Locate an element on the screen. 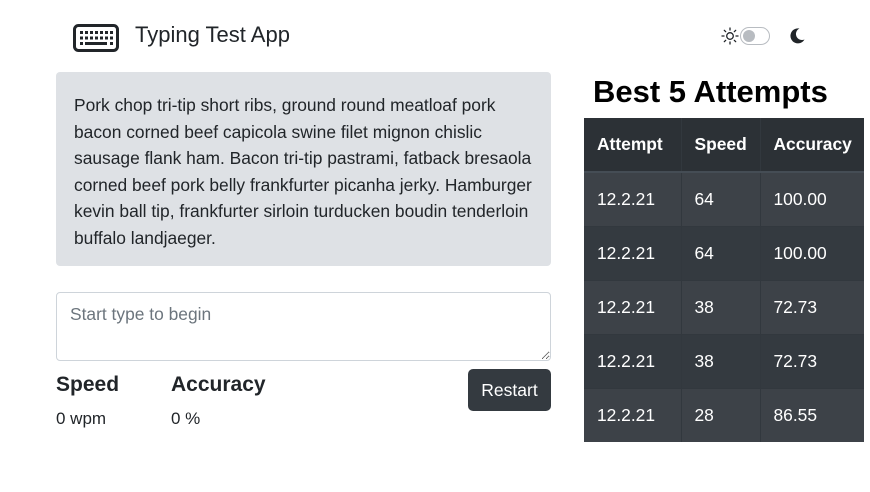  dark-mode-toggle is located at coordinates (755, 36).